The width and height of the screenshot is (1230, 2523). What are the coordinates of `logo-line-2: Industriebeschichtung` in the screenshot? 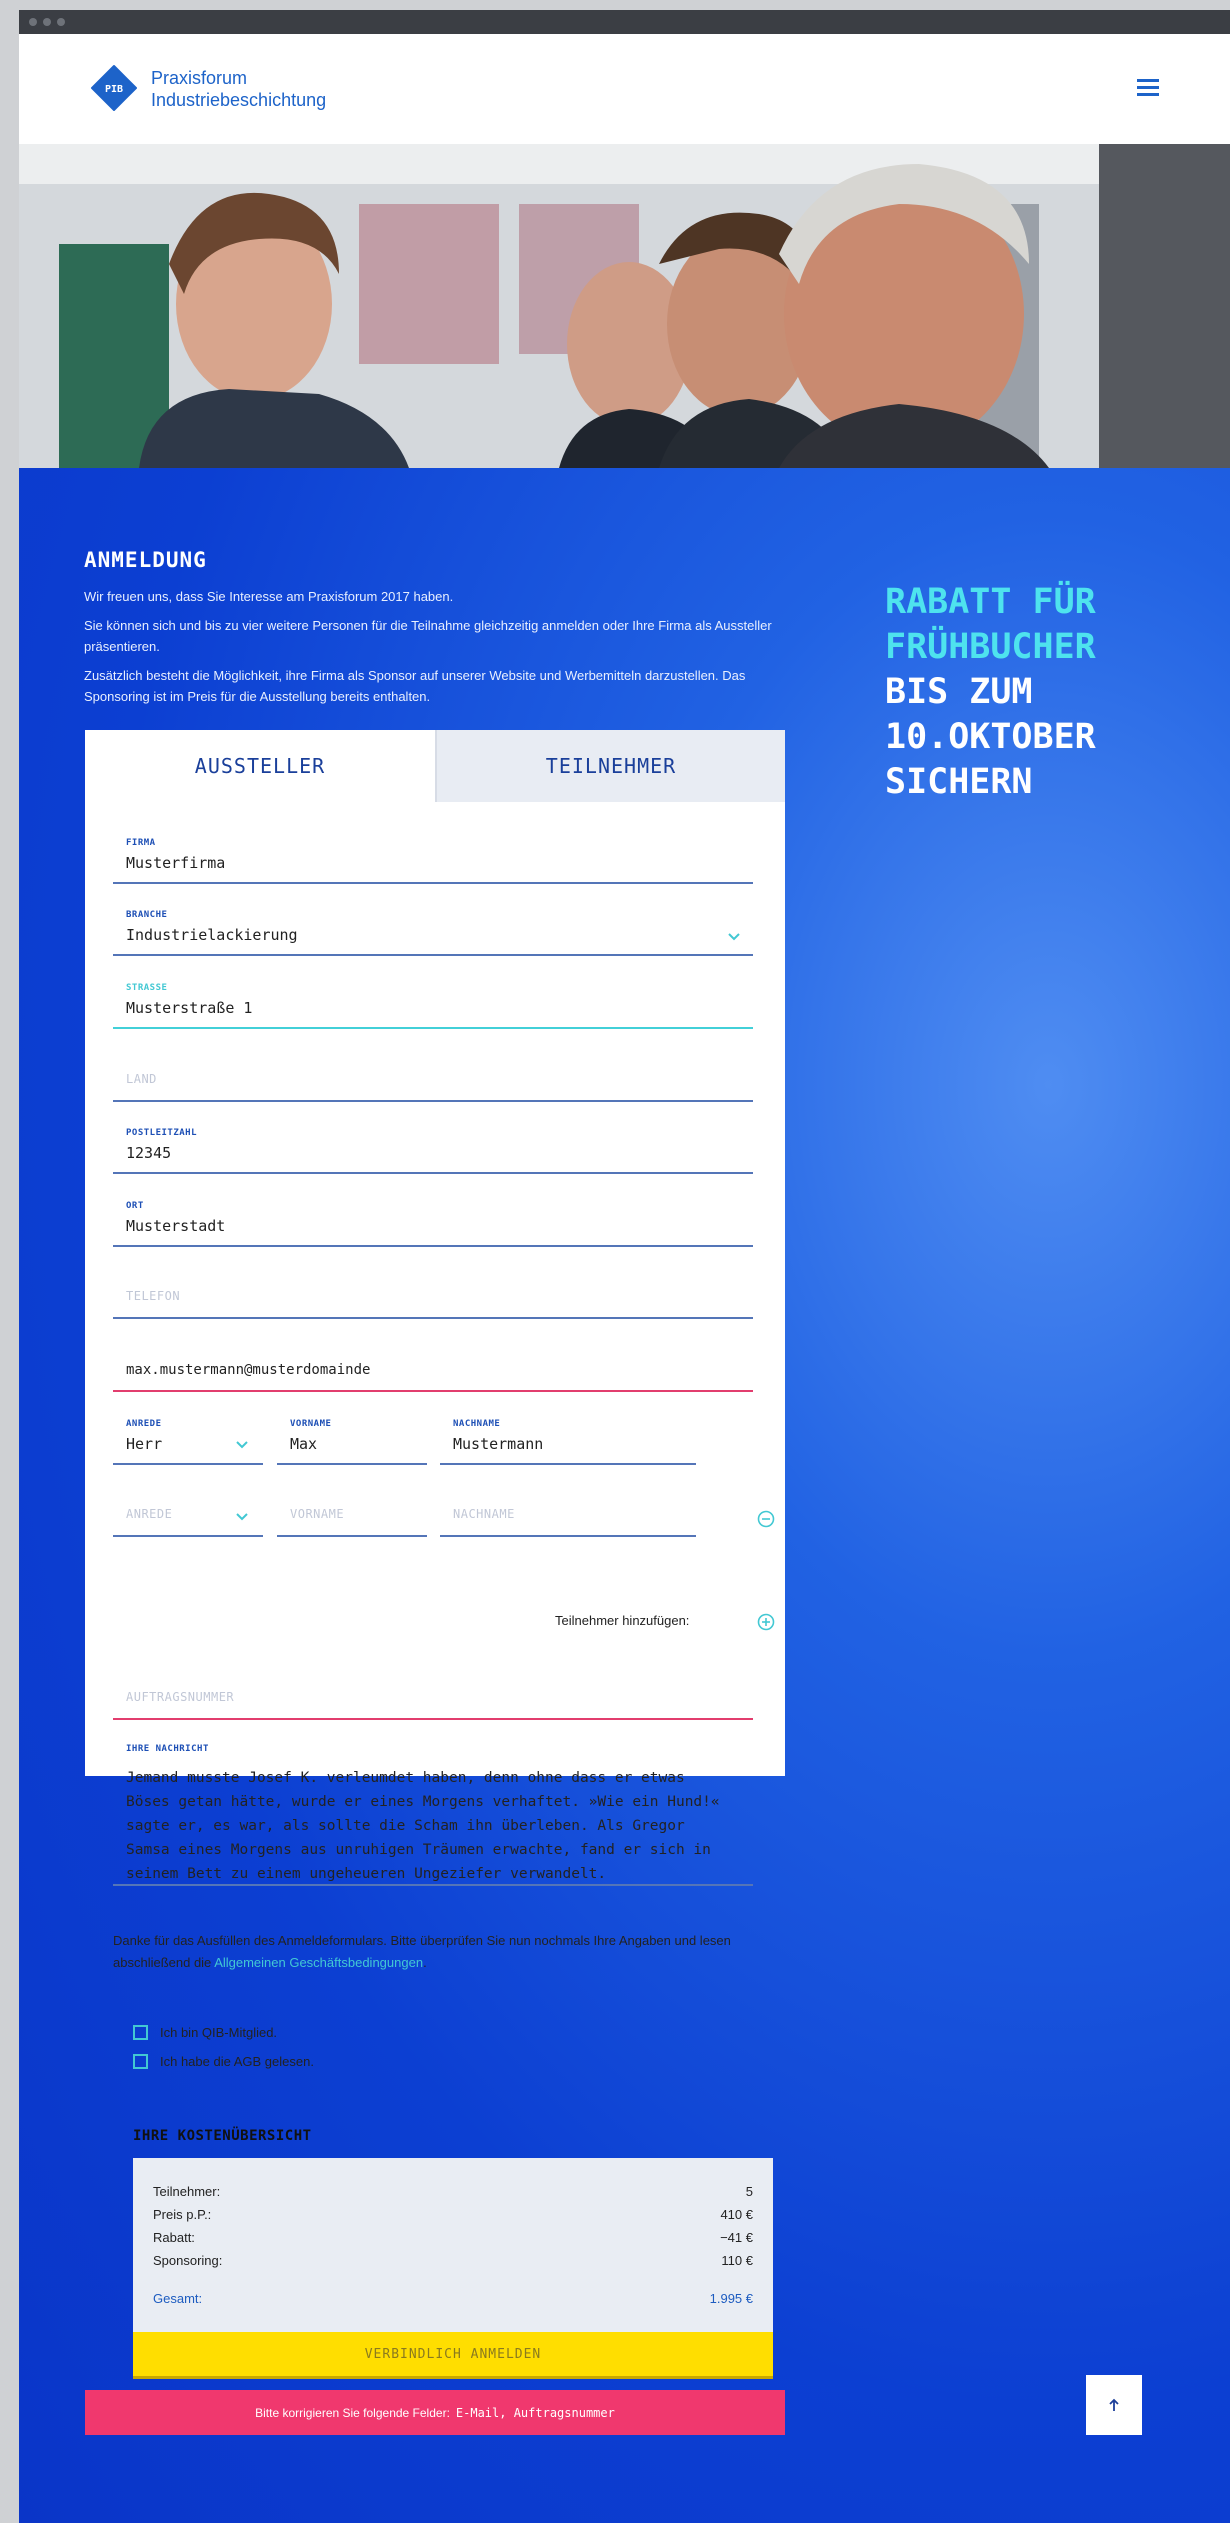 It's located at (239, 100).